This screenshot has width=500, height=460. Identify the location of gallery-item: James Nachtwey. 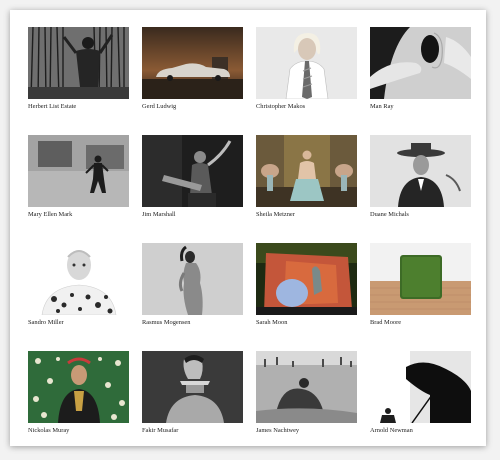
(306, 405).